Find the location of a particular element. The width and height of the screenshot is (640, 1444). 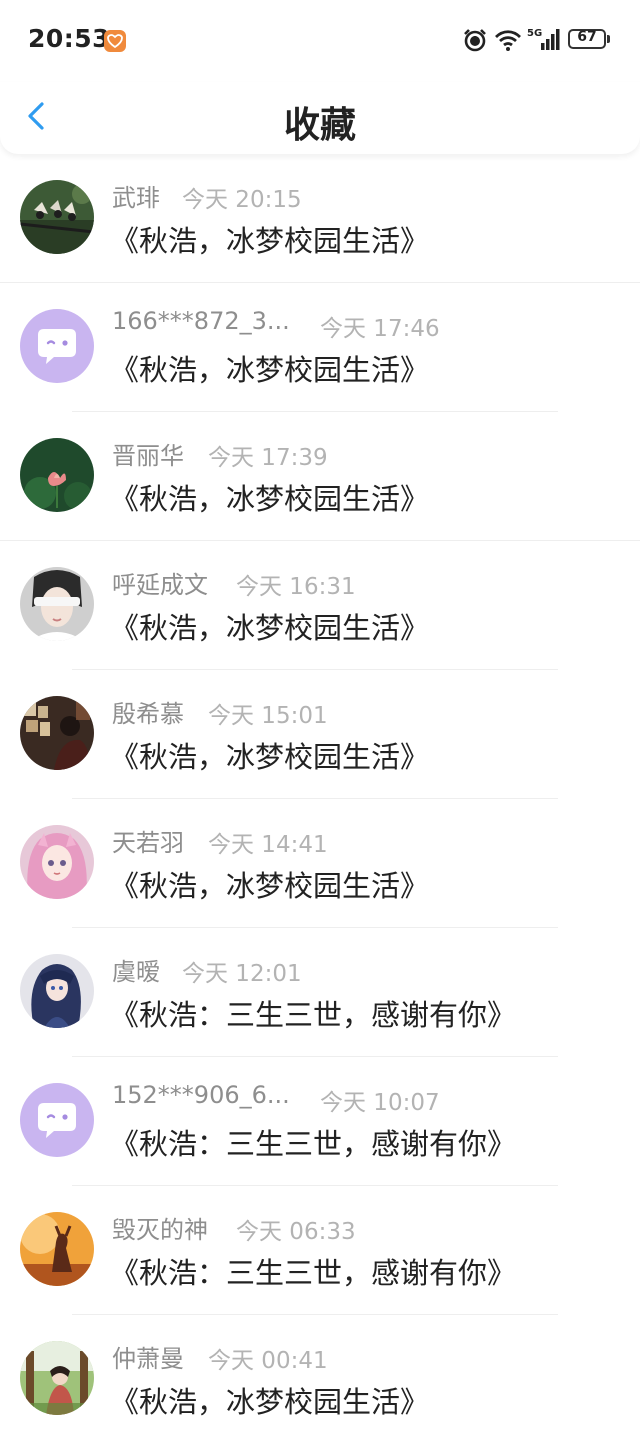

wifi-icon is located at coordinates (508, 40).